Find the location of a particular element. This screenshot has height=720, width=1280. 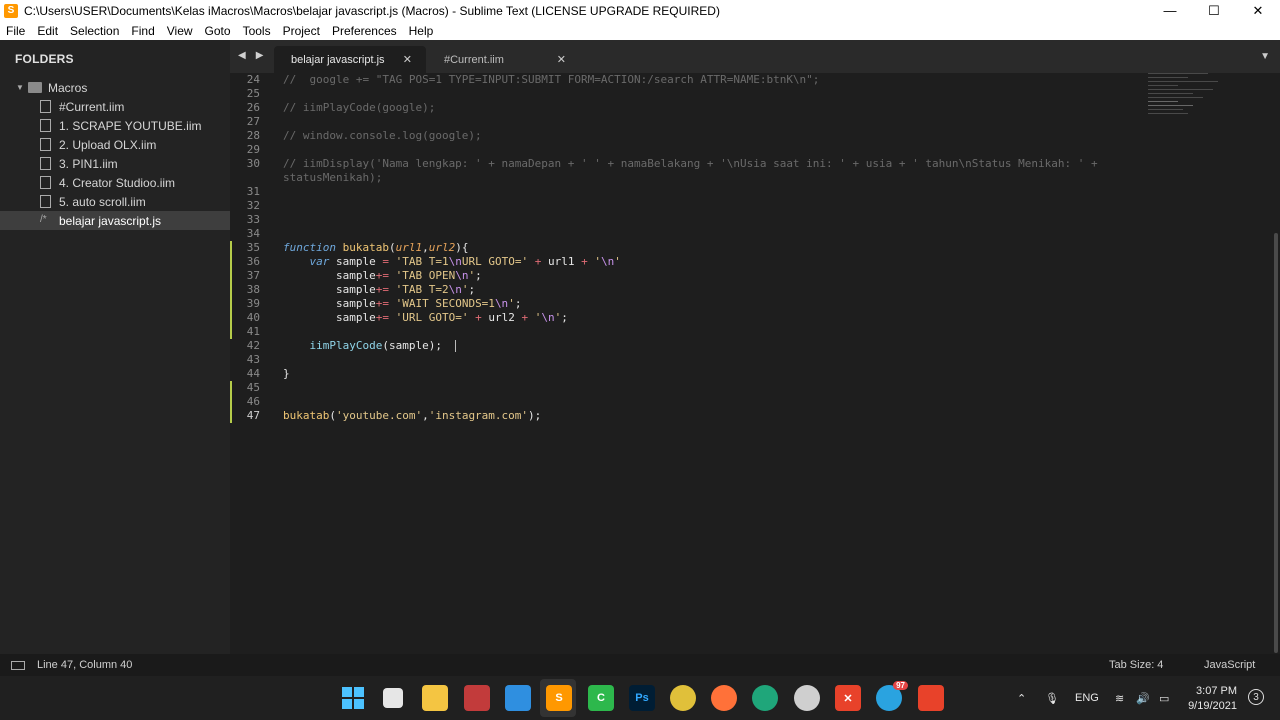

sidebar-file-creator-studioo: 4. Creator Studioo.iim is located at coordinates (115, 182).